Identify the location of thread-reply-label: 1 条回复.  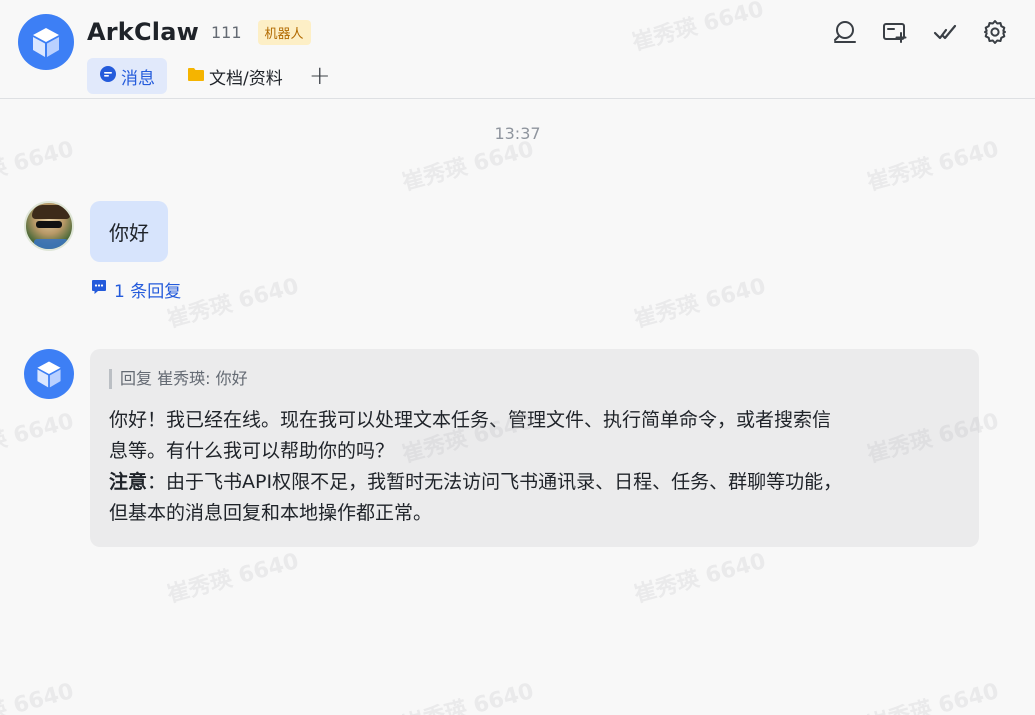
(148, 291).